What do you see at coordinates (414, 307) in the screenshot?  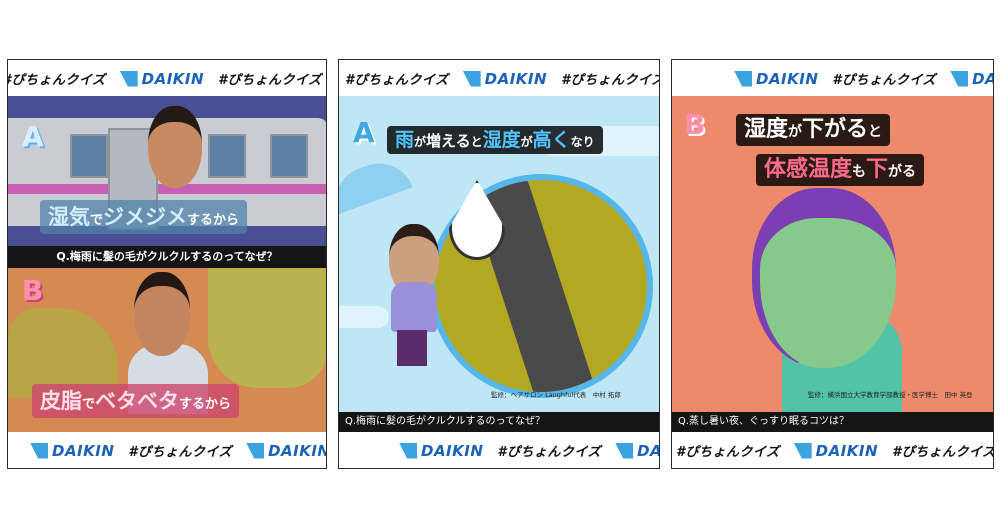 I see `person-body` at bounding box center [414, 307].